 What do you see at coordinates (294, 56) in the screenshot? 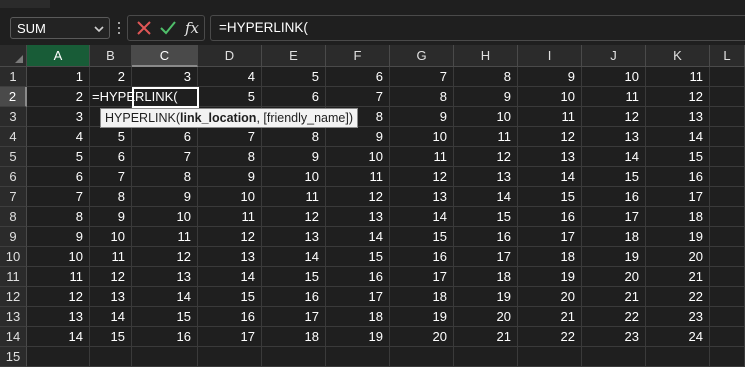
I see `column-header-e: E` at bounding box center [294, 56].